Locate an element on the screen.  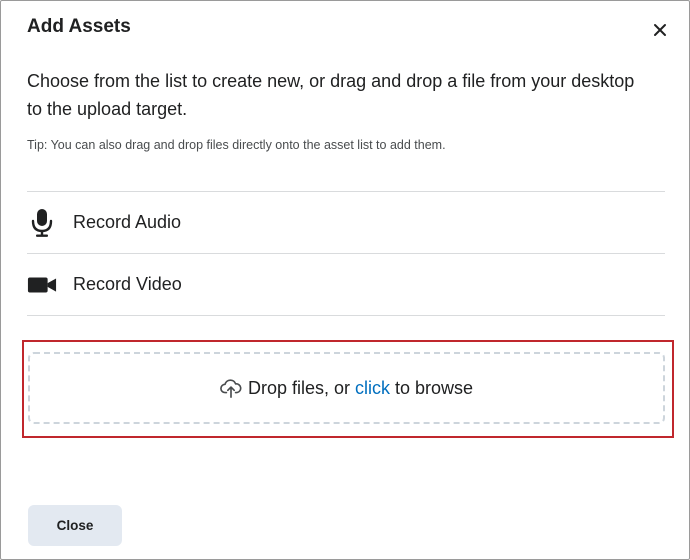
record-video-item: Record Video is located at coordinates (346, 284).